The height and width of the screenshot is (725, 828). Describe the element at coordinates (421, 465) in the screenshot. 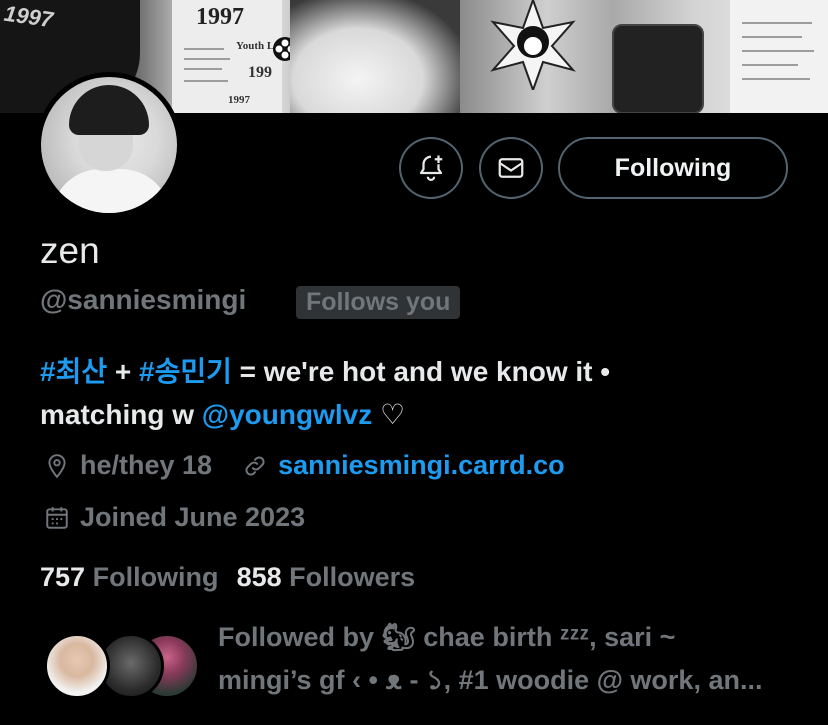

I see `website-link: sanniesmingi.carrd.co` at that location.